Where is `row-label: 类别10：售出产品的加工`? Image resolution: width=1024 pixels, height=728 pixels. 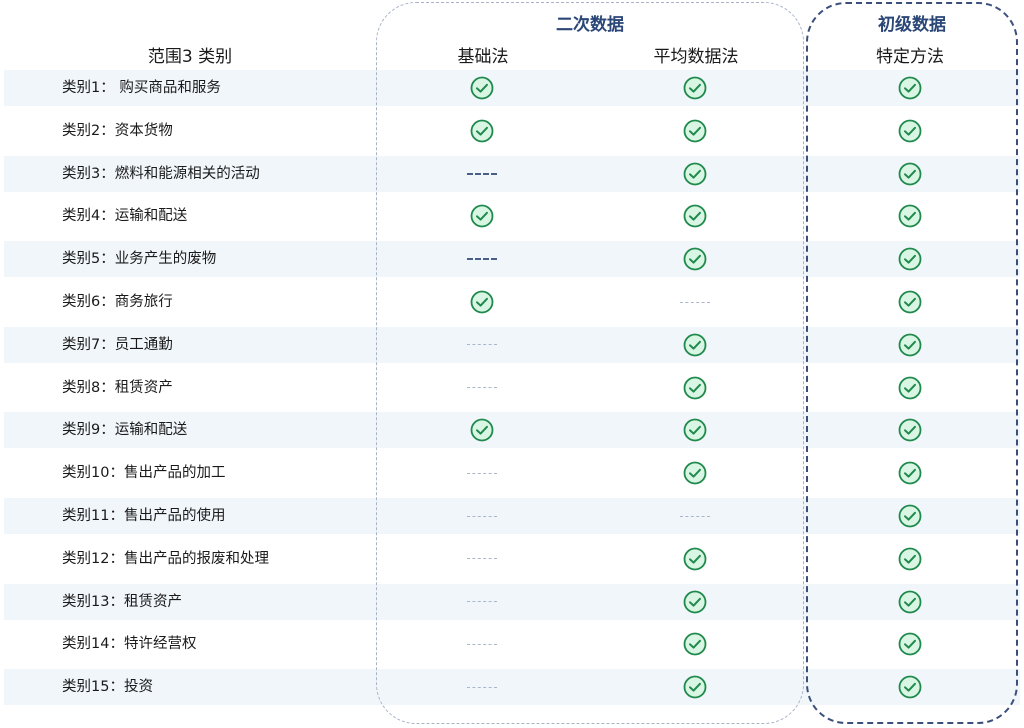 row-label: 类别10：售出产品的加工 is located at coordinates (144, 473).